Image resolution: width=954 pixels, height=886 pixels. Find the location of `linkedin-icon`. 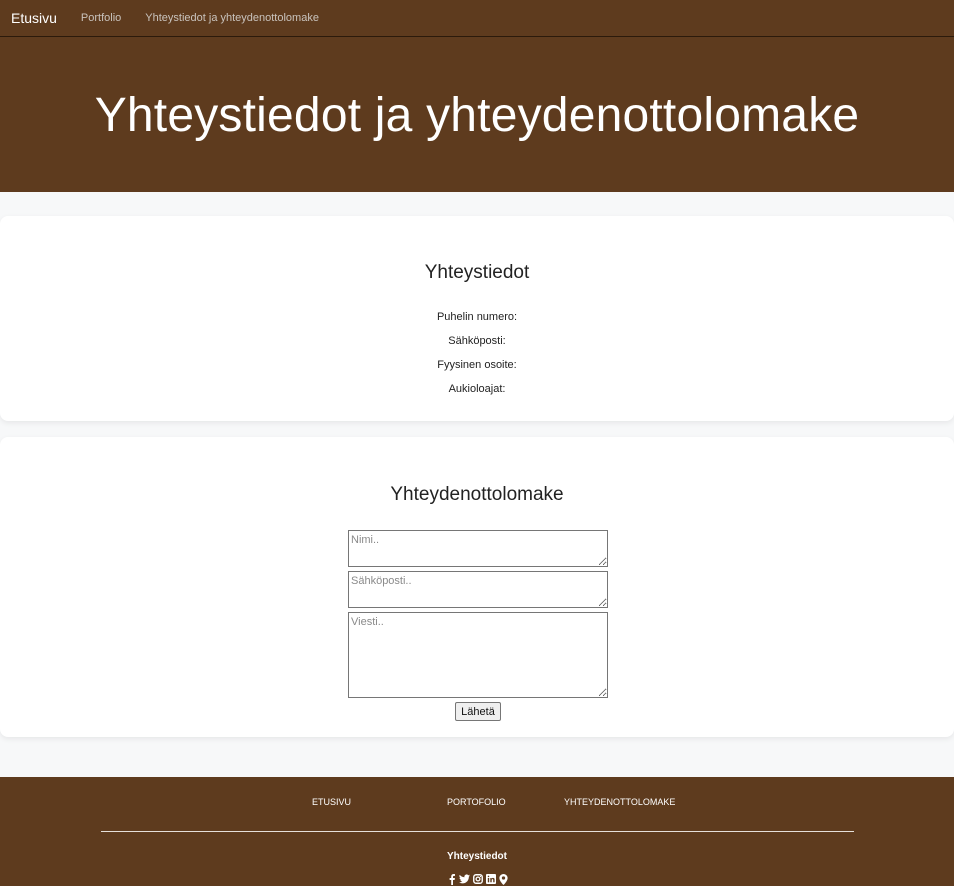

linkedin-icon is located at coordinates (491, 880).